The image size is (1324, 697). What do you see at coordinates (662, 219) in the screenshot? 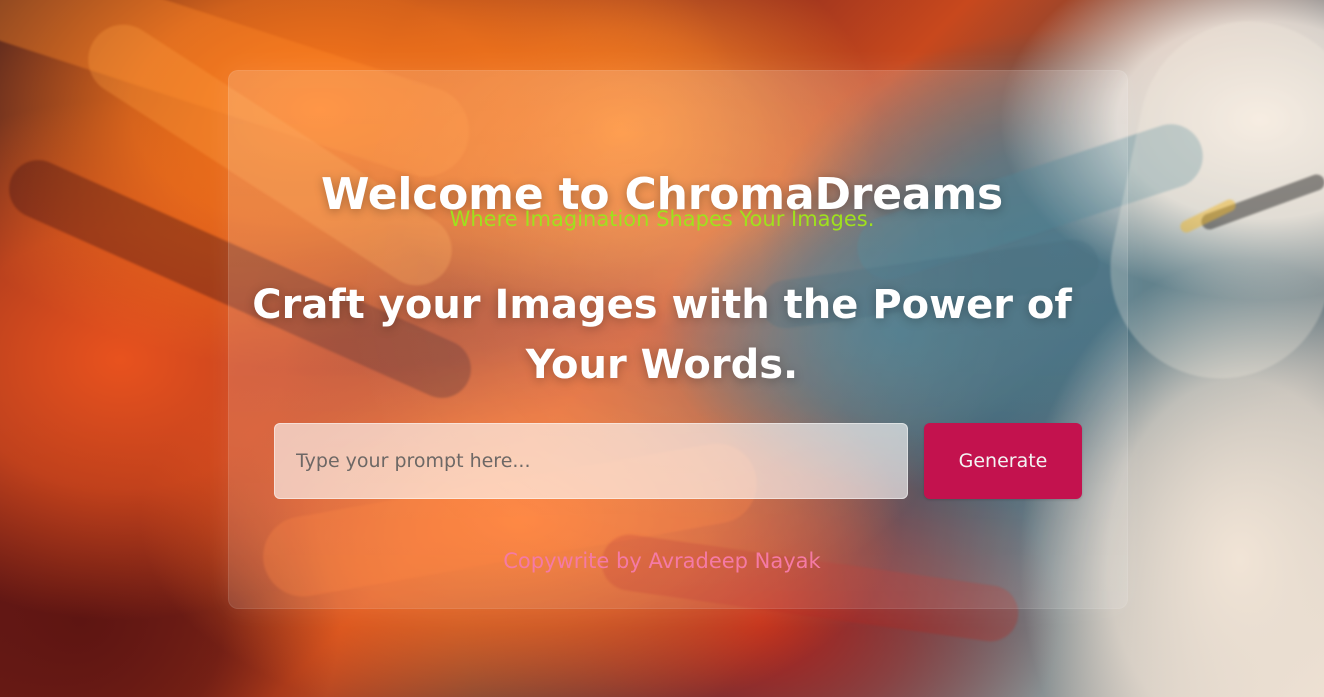
I see `page-subtitle: Where Imagination Shapes Your Images.` at bounding box center [662, 219].